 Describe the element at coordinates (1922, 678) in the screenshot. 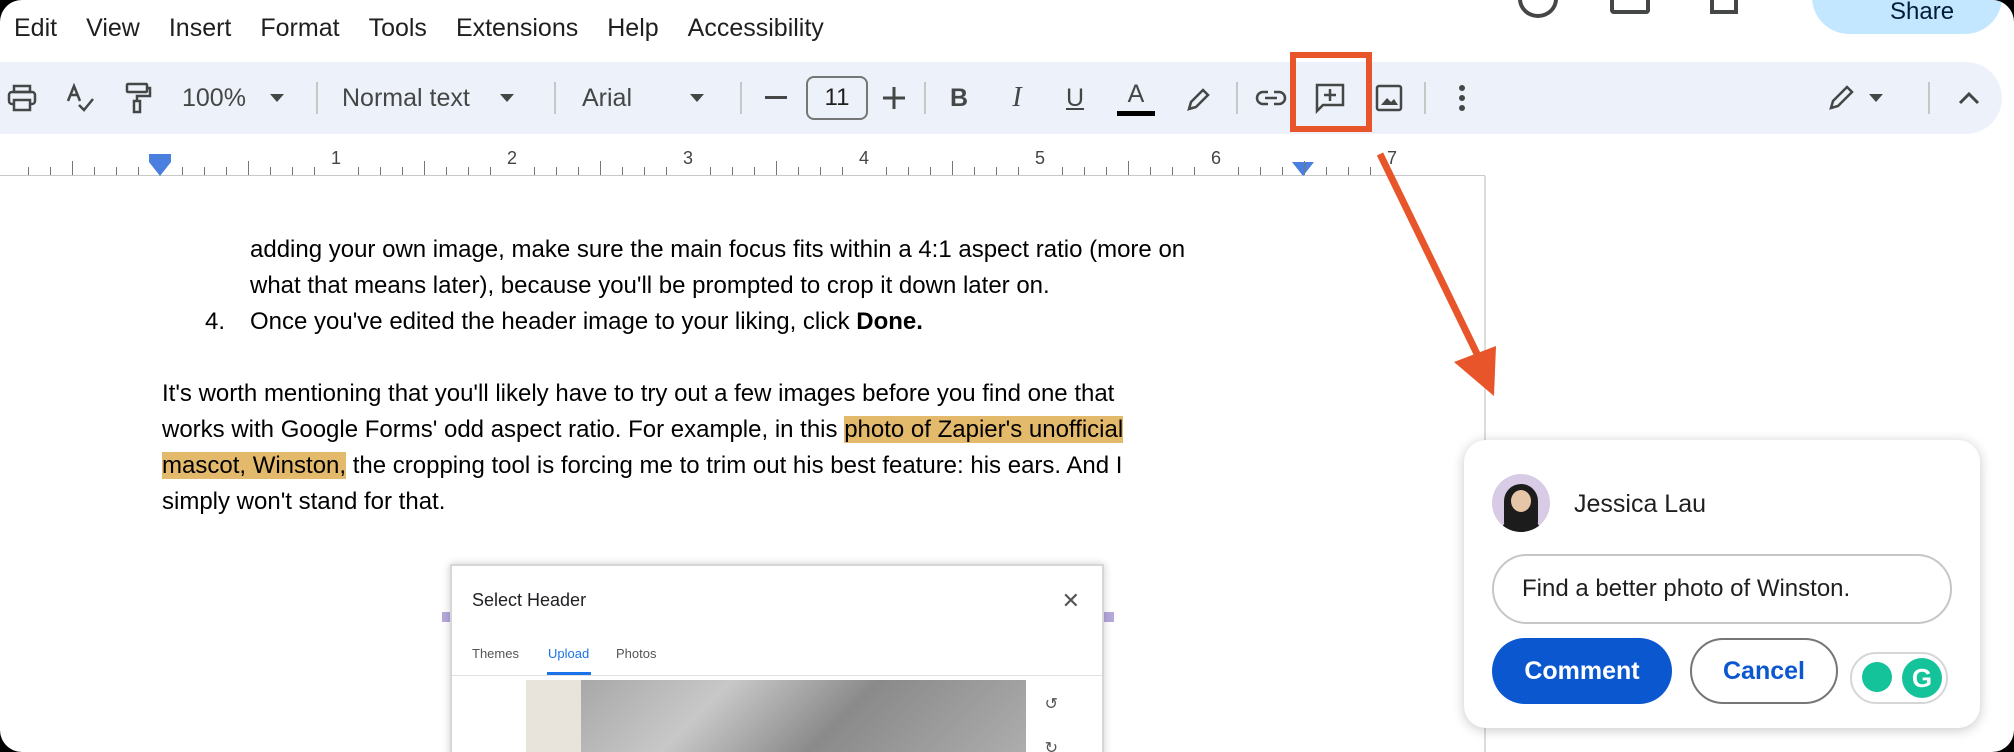

I see `grammarly-icon: G` at that location.